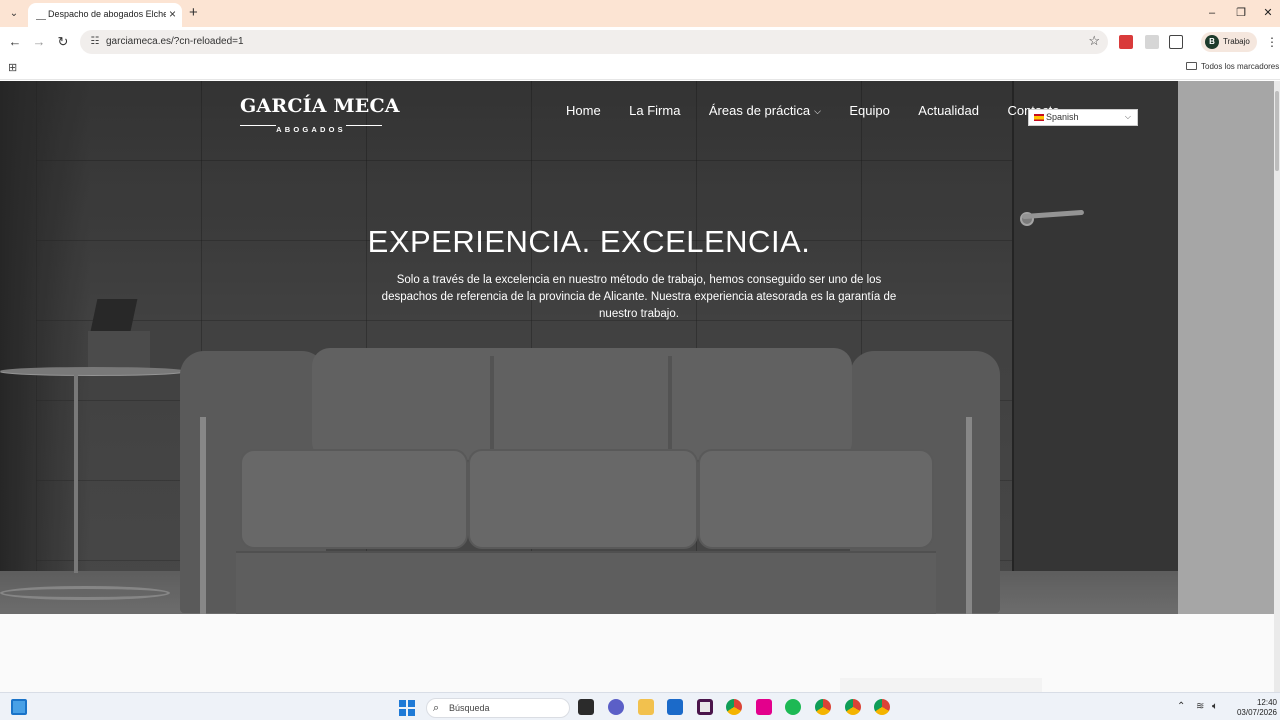 The height and width of the screenshot is (720, 1280). Describe the element at coordinates (41, 15) in the screenshot. I see `site-favicon-icon` at that location.